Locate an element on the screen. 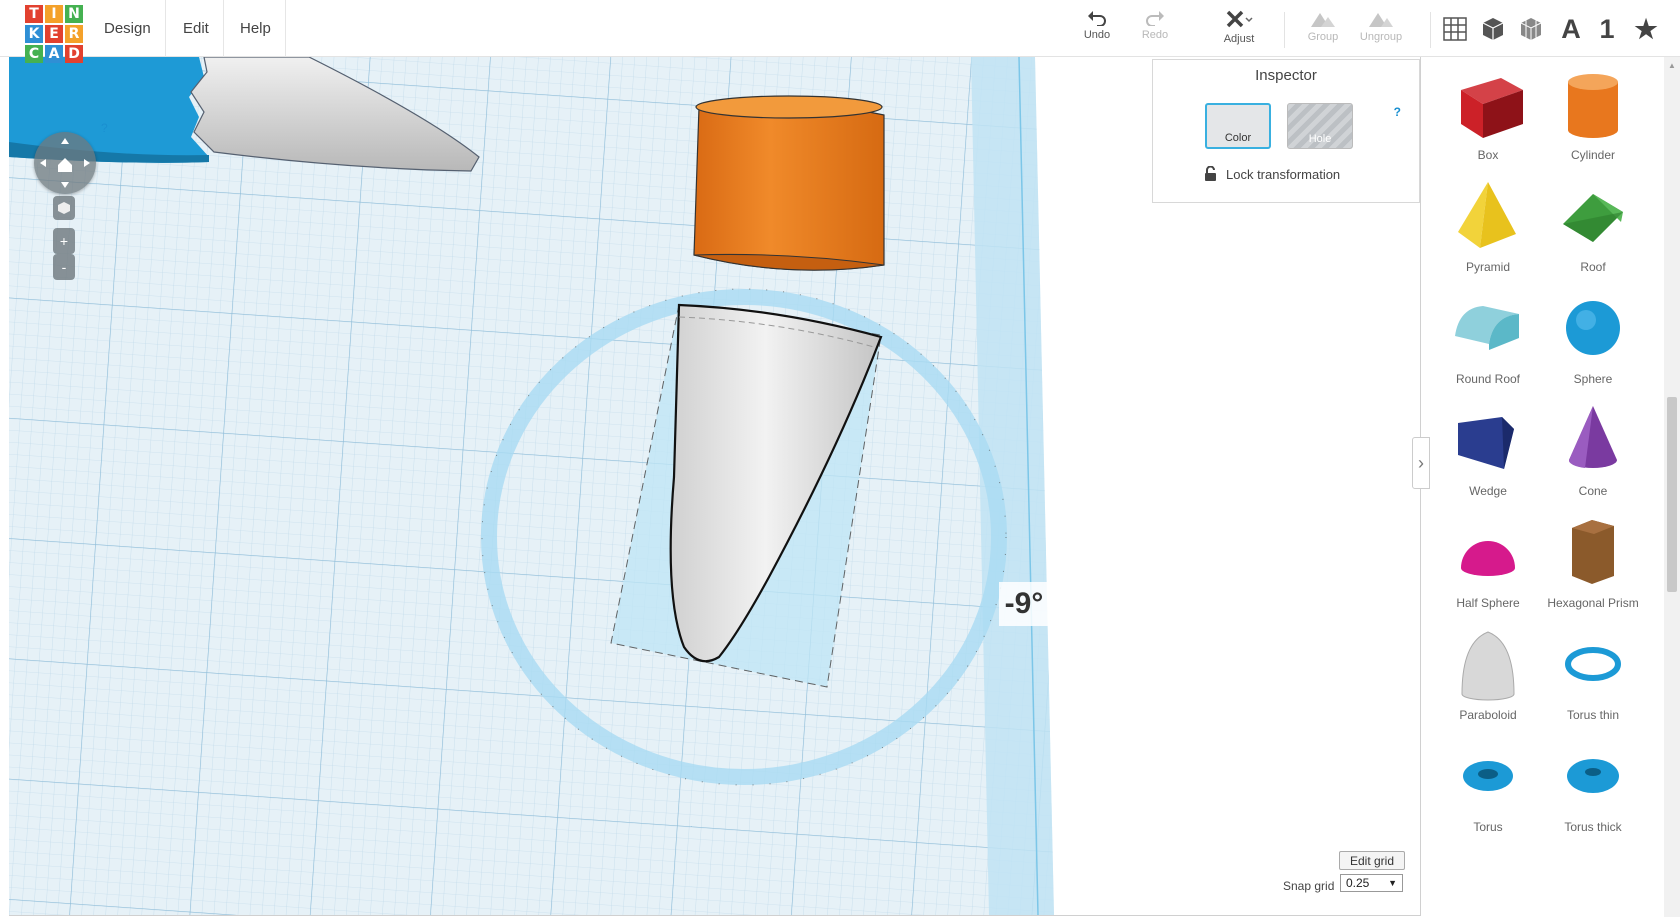  shape-label: Torus thin is located at coordinates (1593, 715).